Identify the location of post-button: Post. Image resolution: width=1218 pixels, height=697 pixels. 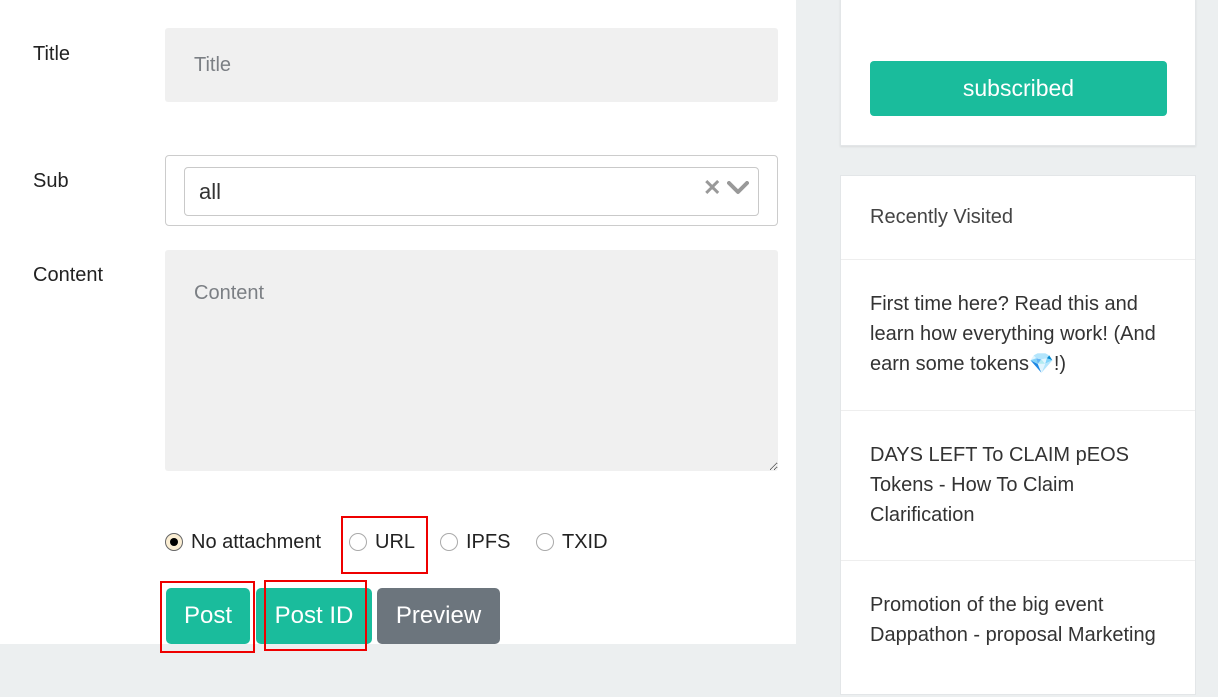
(208, 616).